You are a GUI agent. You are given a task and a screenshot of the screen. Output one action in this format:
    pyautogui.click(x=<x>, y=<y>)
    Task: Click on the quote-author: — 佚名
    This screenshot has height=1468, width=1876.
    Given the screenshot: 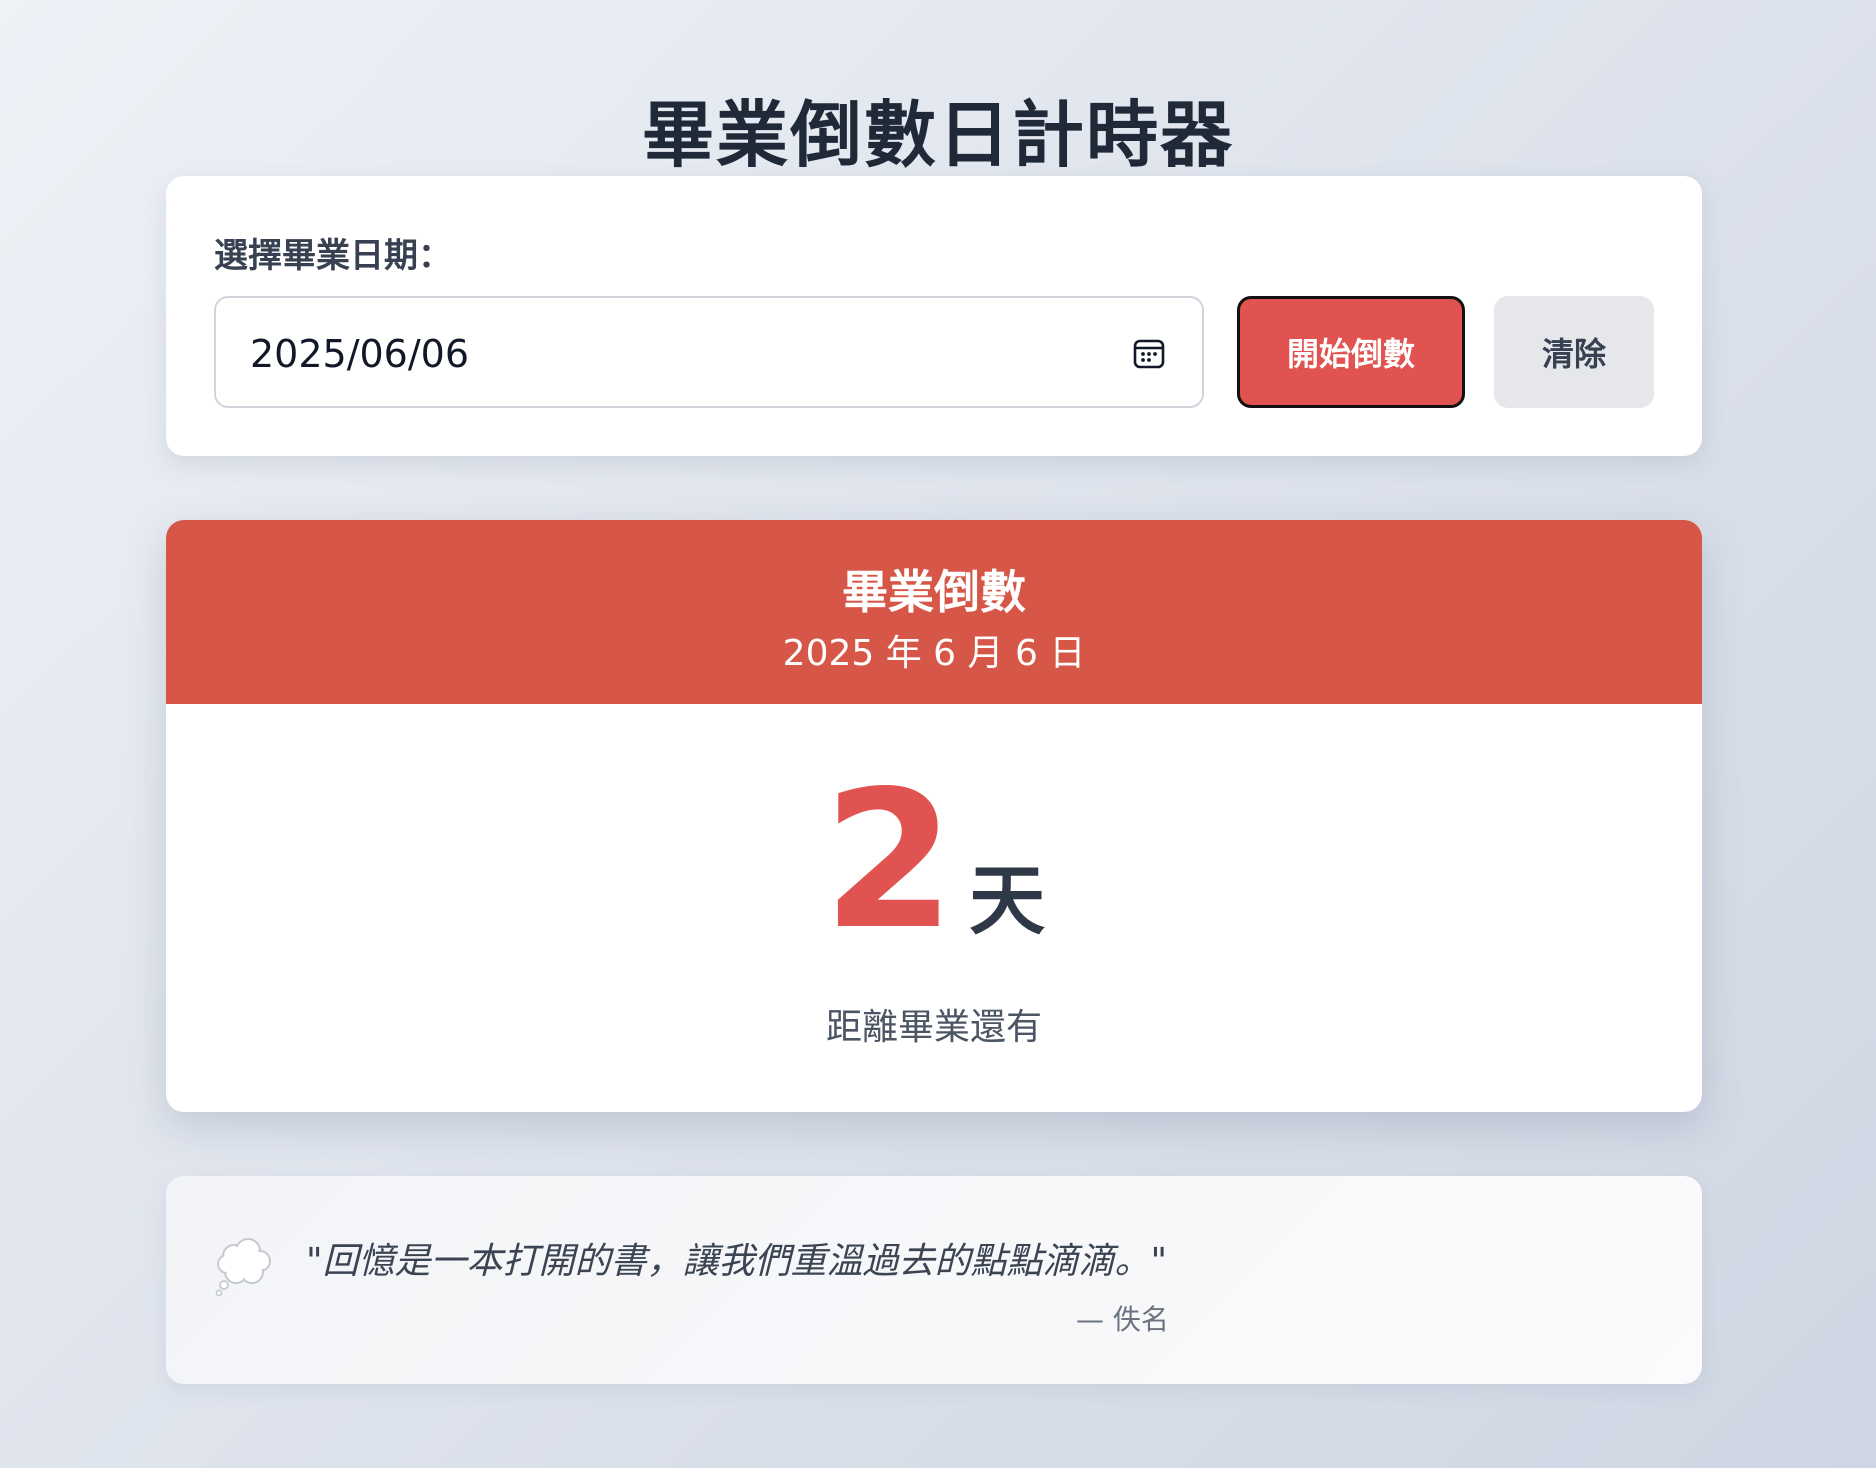 What is the action you would take?
    pyautogui.click(x=1122, y=1319)
    